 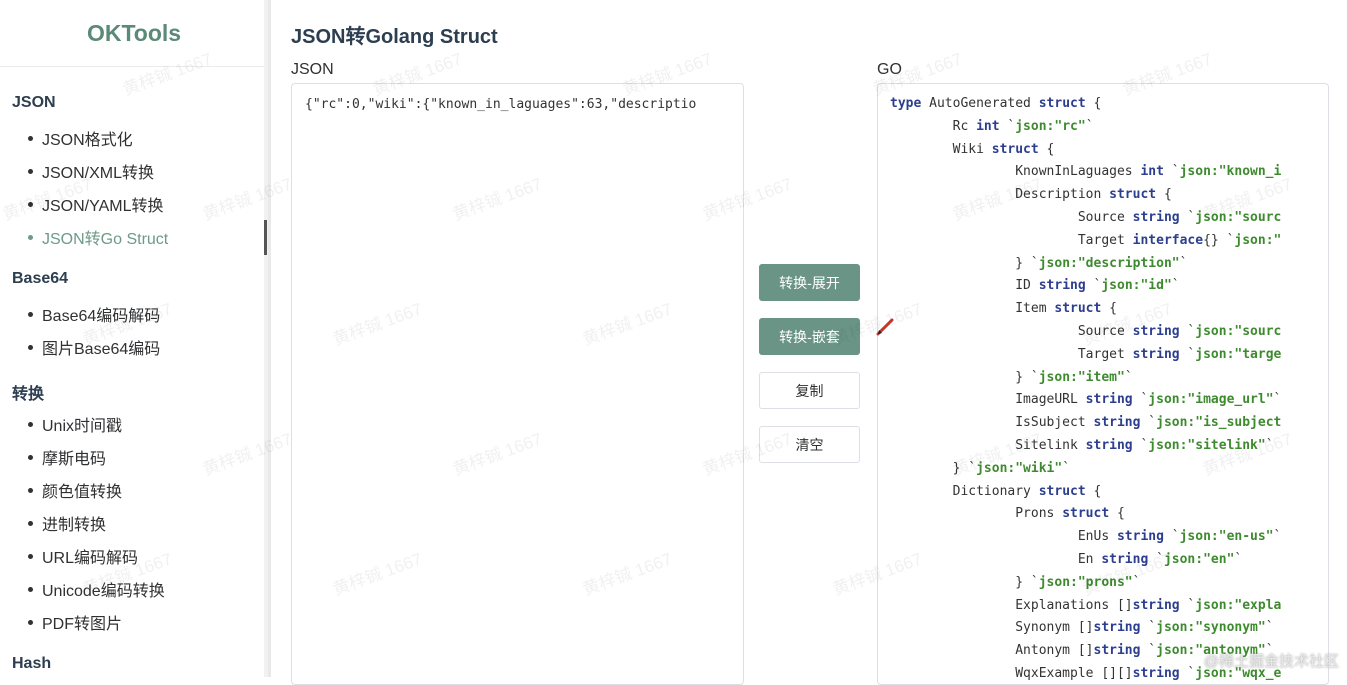 I want to click on code-line: EnUs string `json:"en-us"`, so click(x=1086, y=537).